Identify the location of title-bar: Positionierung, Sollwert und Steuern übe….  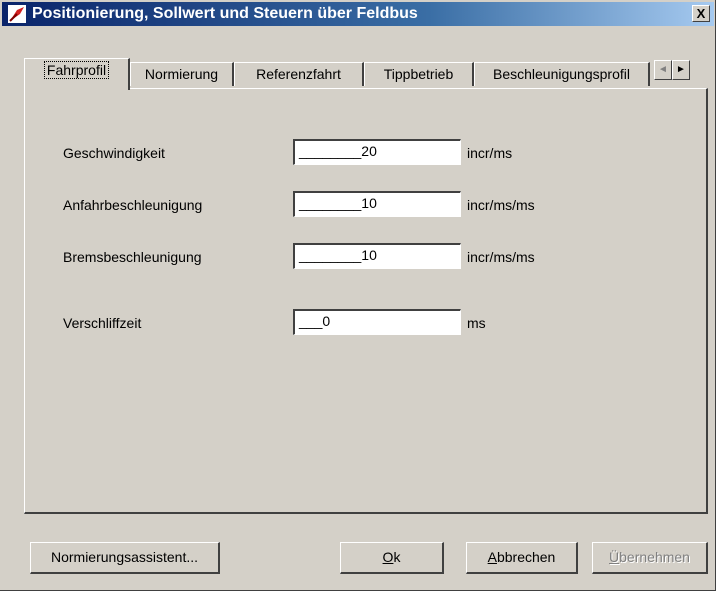
(358, 14).